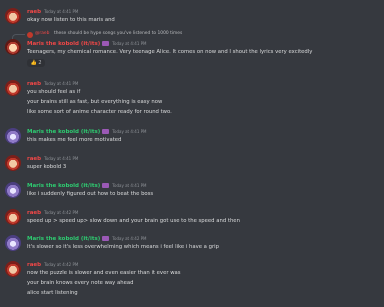 This screenshot has height=307, width=384. Describe the element at coordinates (71, 20) in the screenshot. I see `message-text: okay now listen to this maris and` at that location.